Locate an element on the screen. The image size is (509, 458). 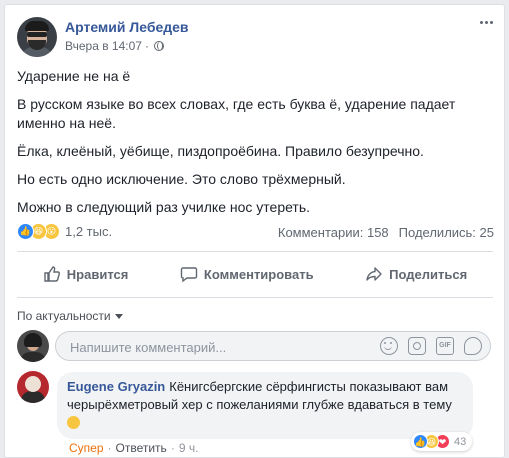
comment-label: Комментировать is located at coordinates (258, 274).